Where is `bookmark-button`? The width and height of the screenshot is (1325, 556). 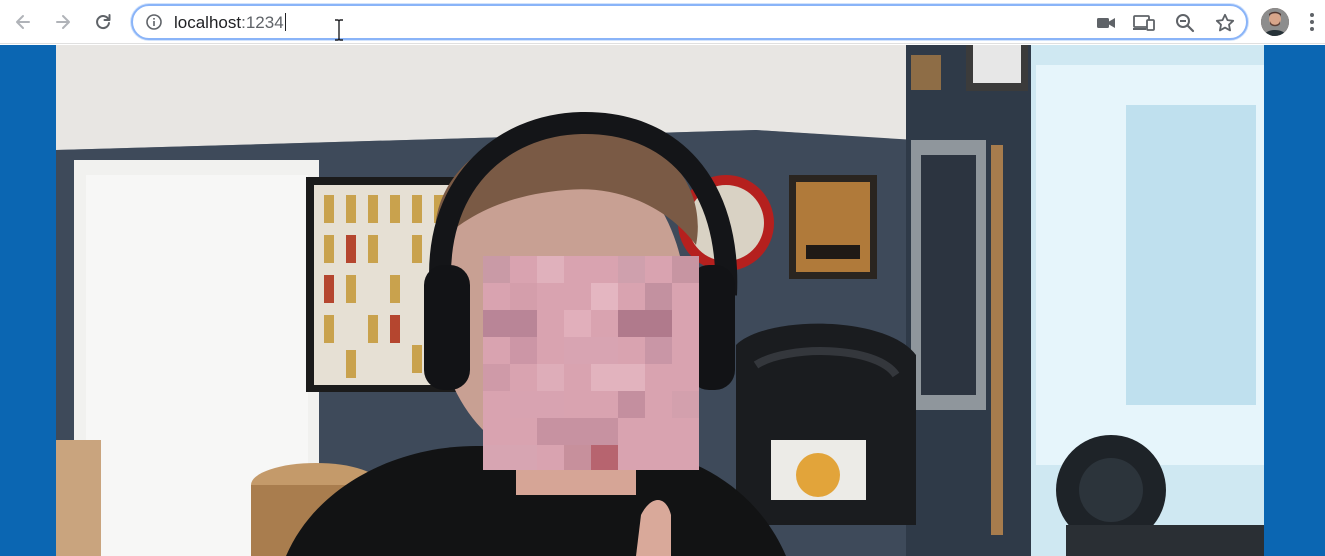
bookmark-button is located at coordinates (1225, 23).